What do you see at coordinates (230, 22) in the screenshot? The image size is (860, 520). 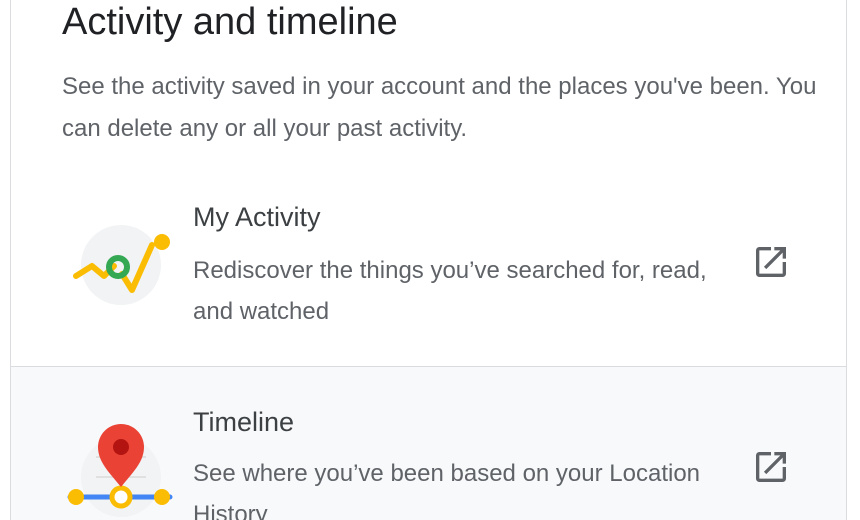 I see `section-title: Activity and timeline` at bounding box center [230, 22].